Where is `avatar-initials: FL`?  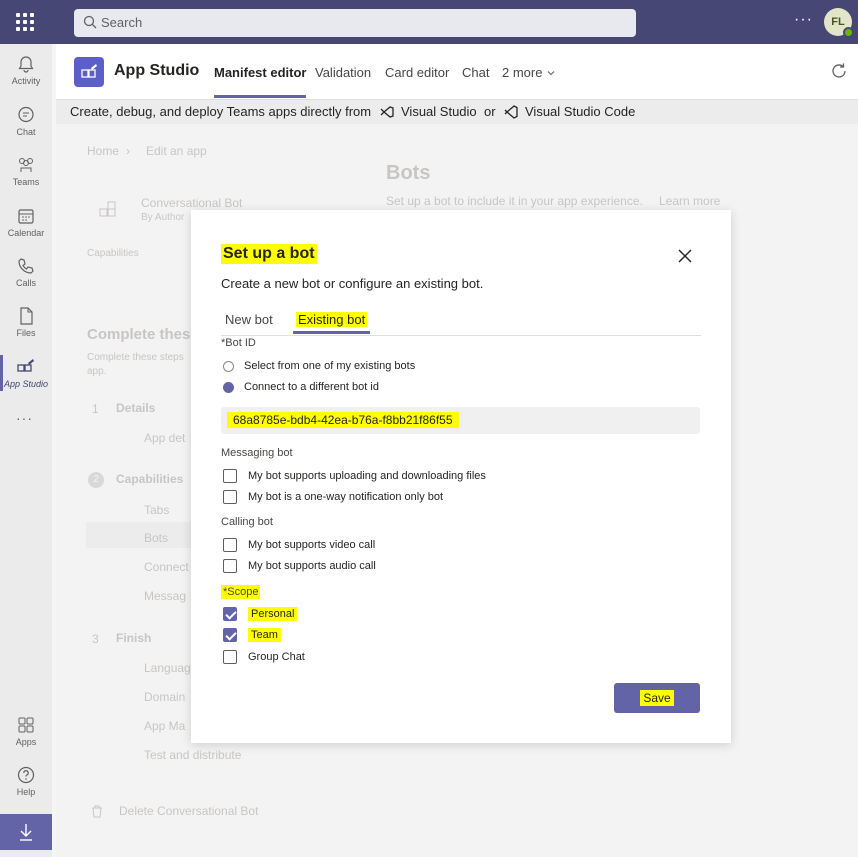 avatar-initials: FL is located at coordinates (838, 22).